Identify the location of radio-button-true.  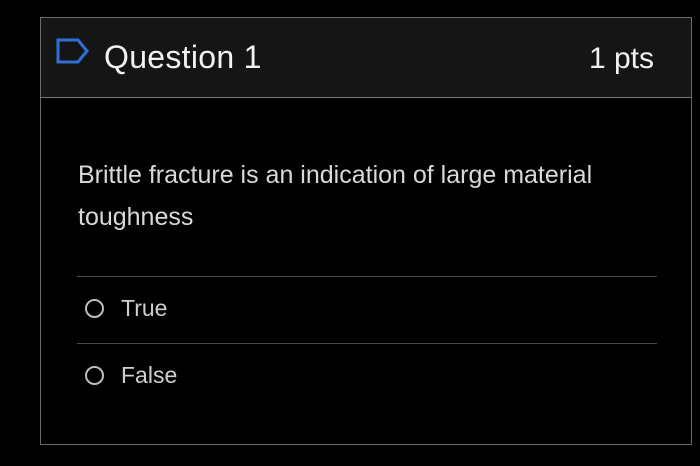
(94, 308).